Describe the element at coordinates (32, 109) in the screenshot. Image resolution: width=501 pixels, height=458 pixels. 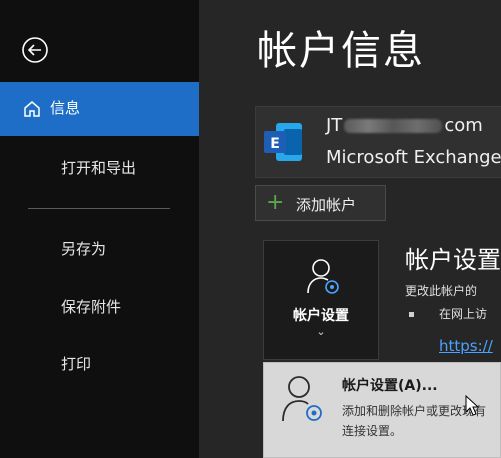
I see `home-icon` at that location.